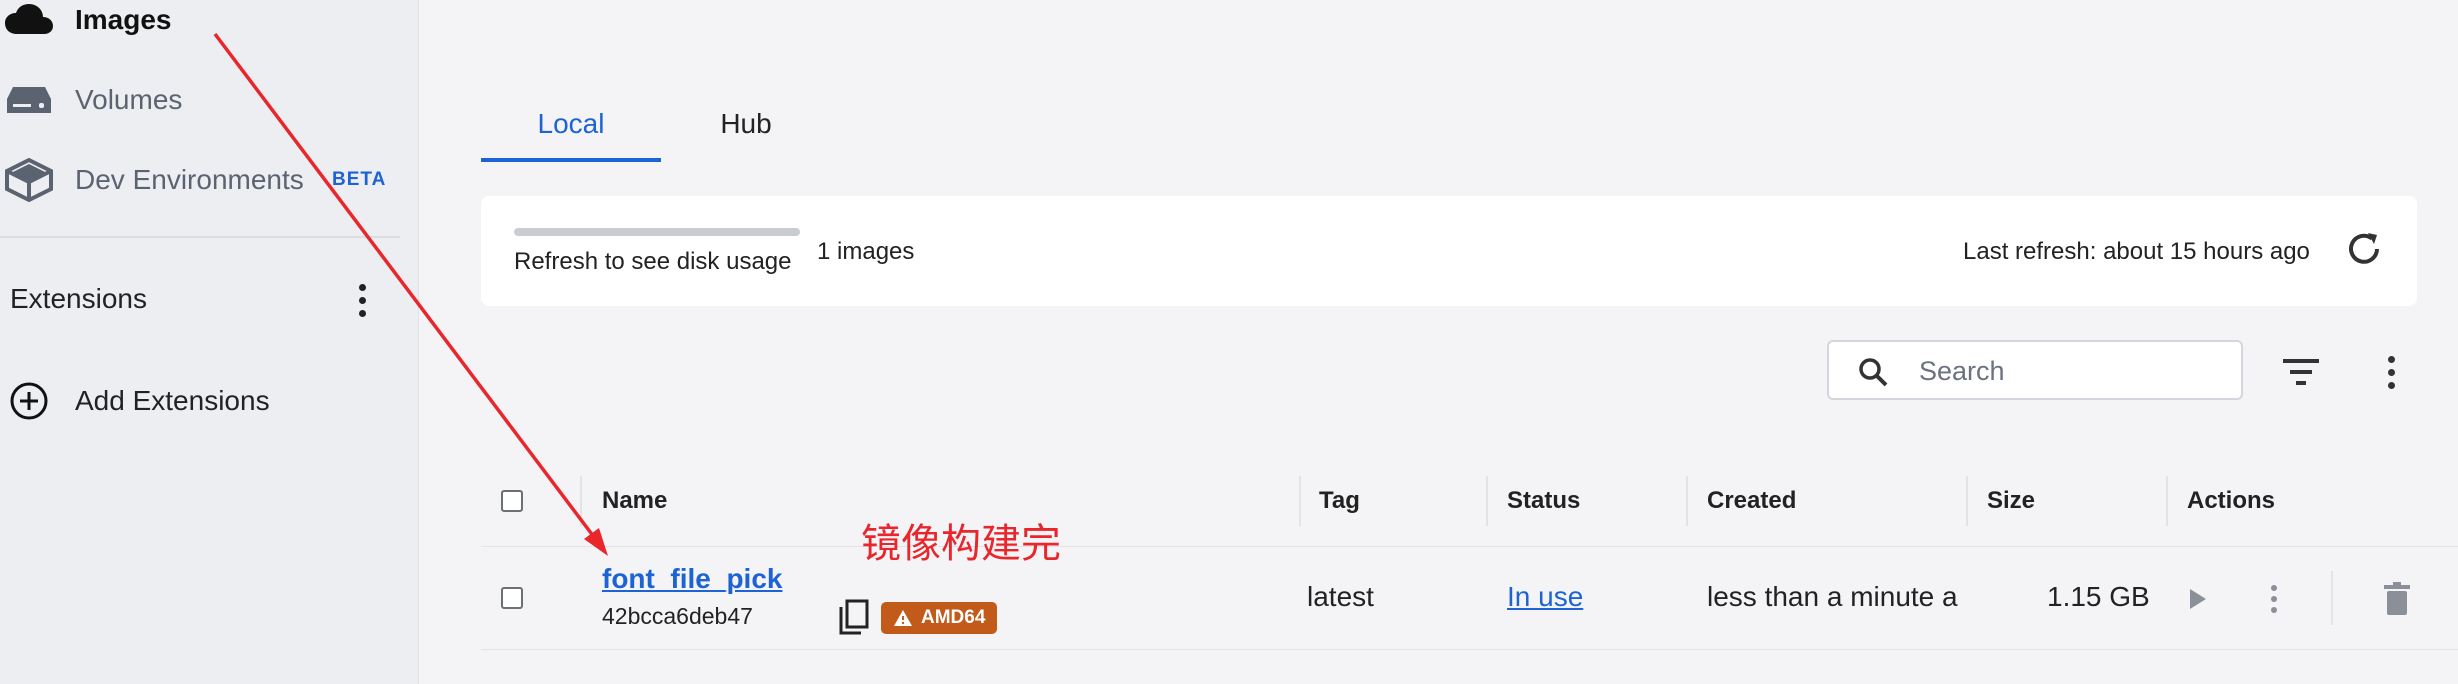 The width and height of the screenshot is (2458, 684). Describe the element at coordinates (129, 99) in the screenshot. I see `sidebar-item-label: Volumes` at that location.